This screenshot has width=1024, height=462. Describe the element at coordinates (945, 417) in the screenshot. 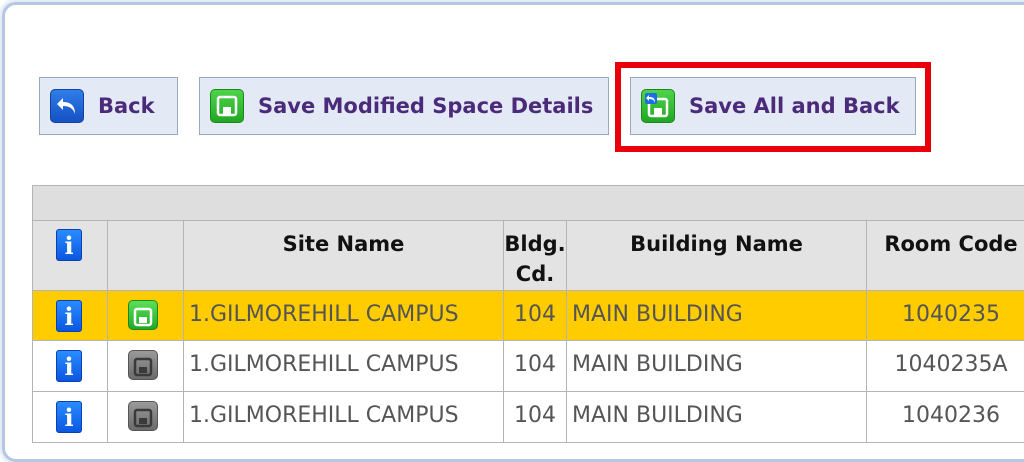

I see `cell-room-code: 1040236` at that location.